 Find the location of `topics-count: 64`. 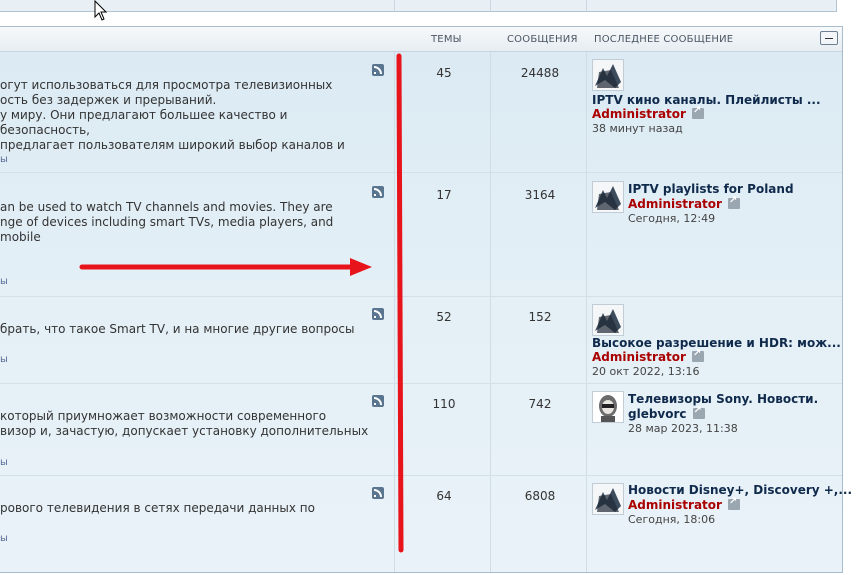

topics-count: 64 is located at coordinates (444, 496).